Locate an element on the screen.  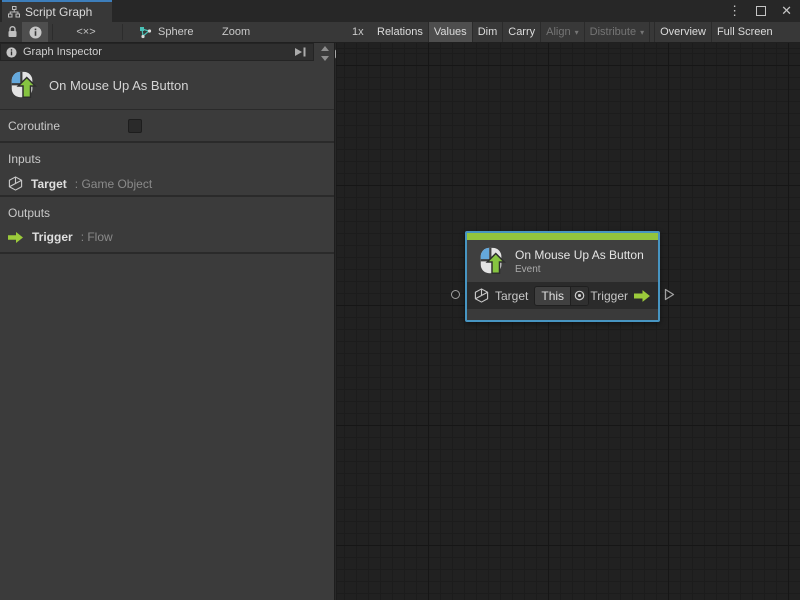
code-view-button: <×> is located at coordinates (86, 32).